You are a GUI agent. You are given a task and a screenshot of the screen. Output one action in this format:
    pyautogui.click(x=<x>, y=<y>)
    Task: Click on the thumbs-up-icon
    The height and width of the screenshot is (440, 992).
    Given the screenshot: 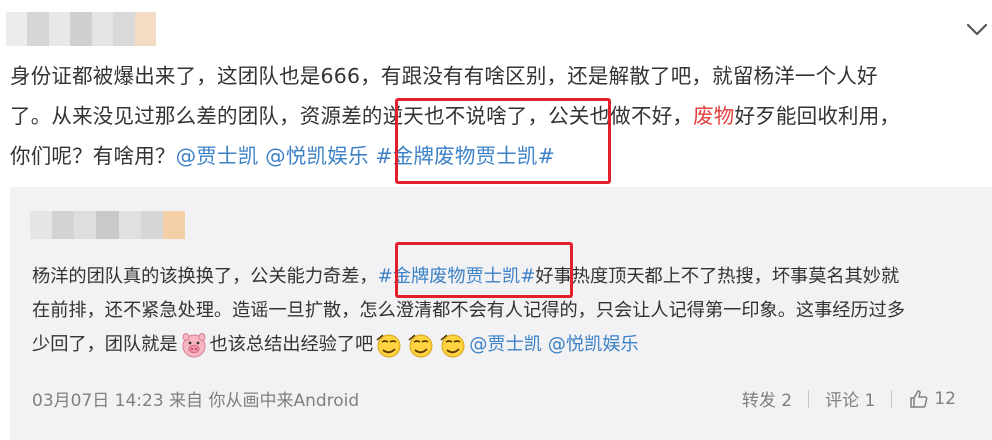 What is the action you would take?
    pyautogui.click(x=919, y=398)
    